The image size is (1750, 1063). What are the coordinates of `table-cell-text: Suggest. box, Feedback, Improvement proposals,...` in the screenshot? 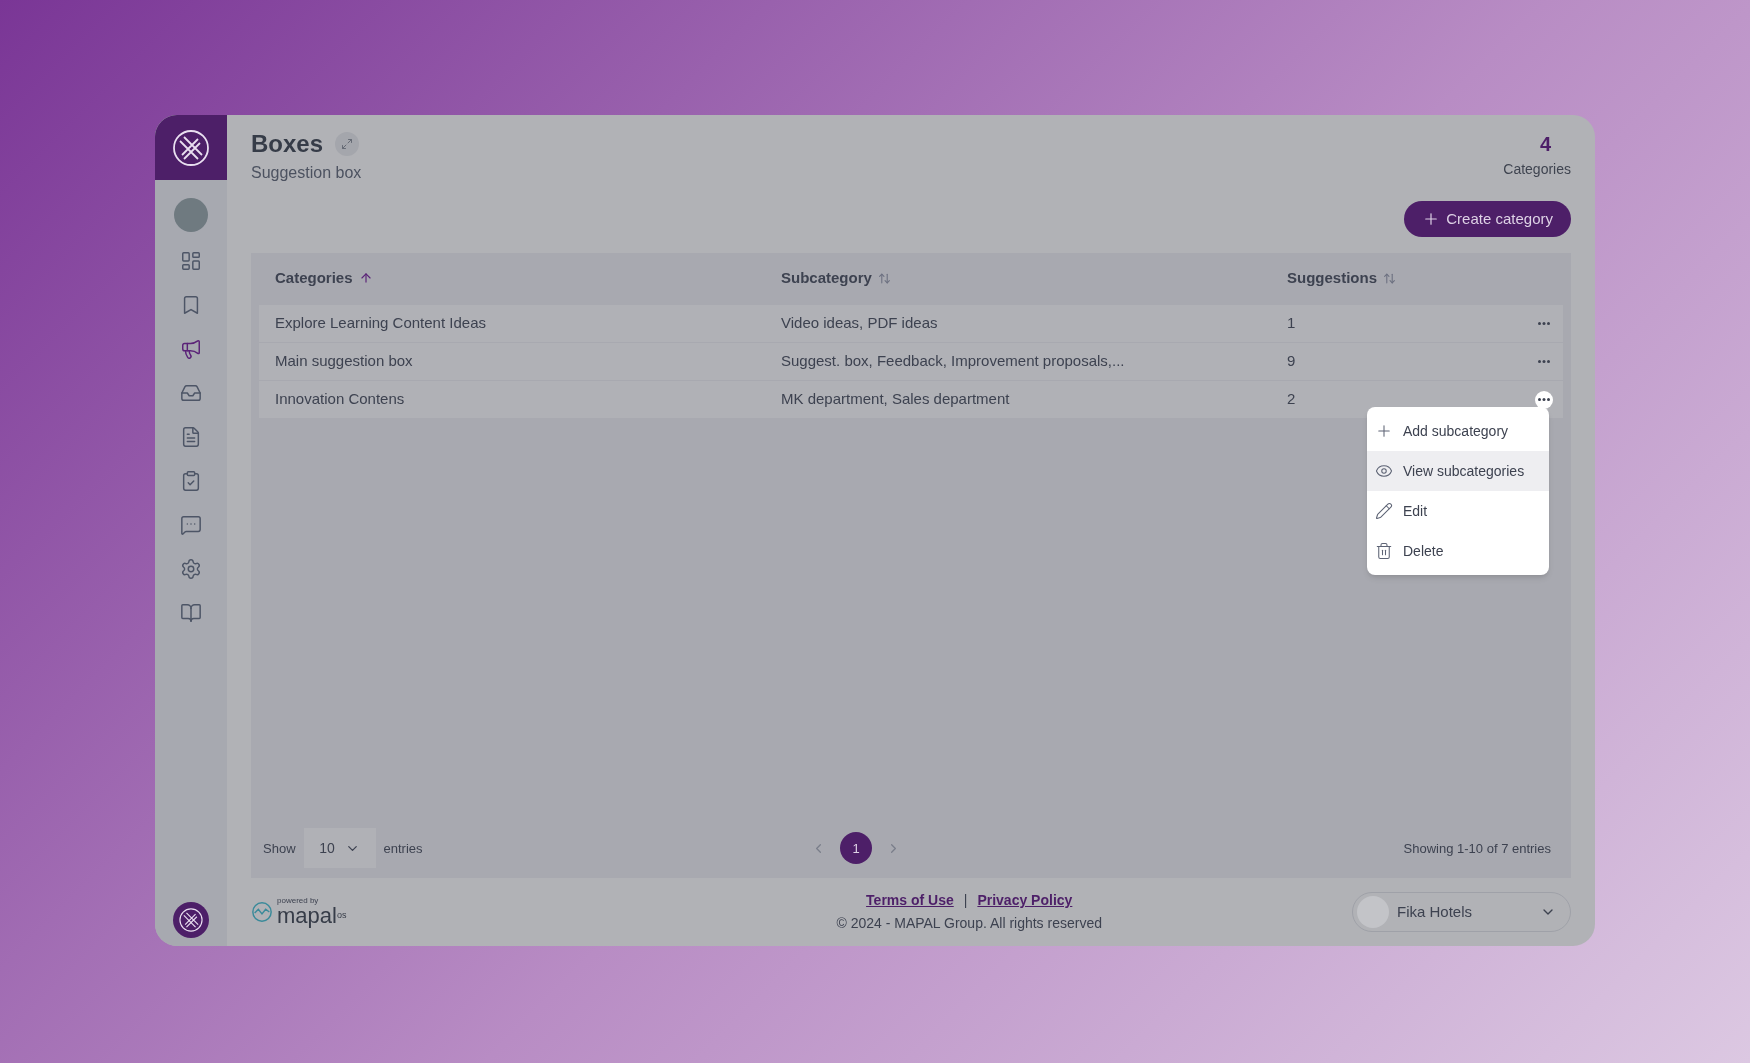 It's located at (953, 361).